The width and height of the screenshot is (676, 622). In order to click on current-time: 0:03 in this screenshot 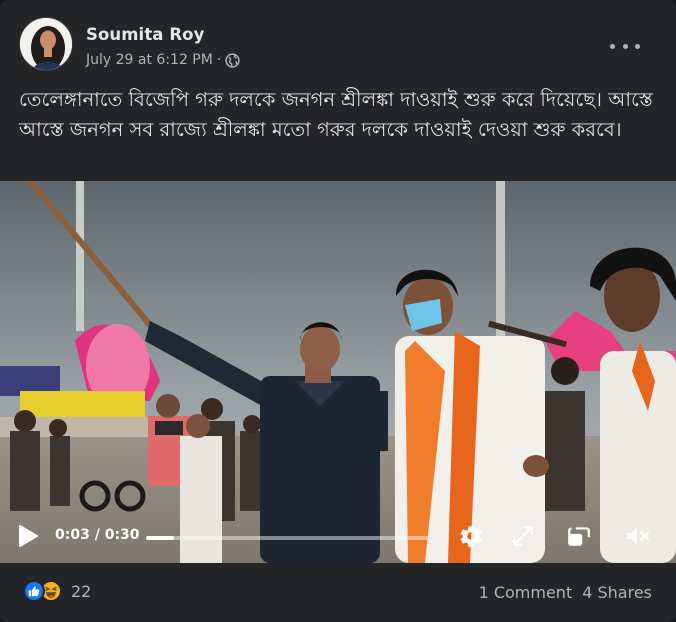, I will do `click(72, 535)`.